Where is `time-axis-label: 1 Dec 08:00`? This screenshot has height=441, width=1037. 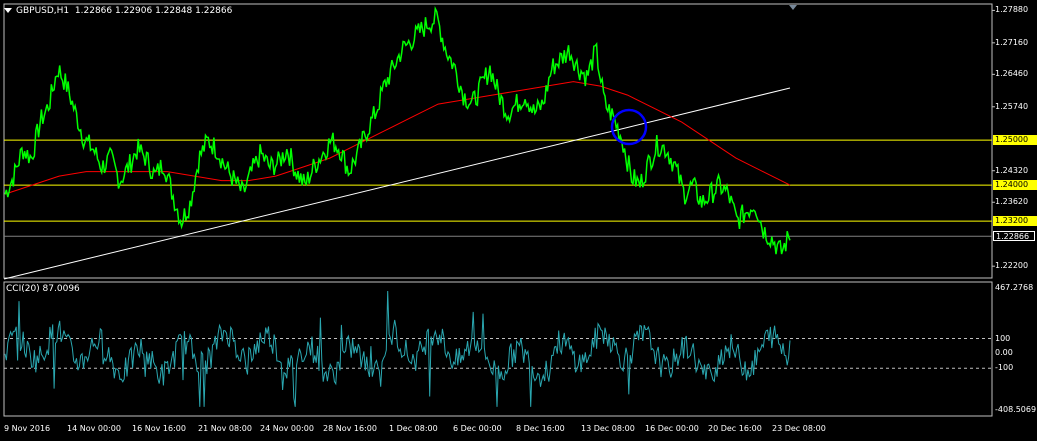 time-axis-label: 1 Dec 08:00 is located at coordinates (413, 428).